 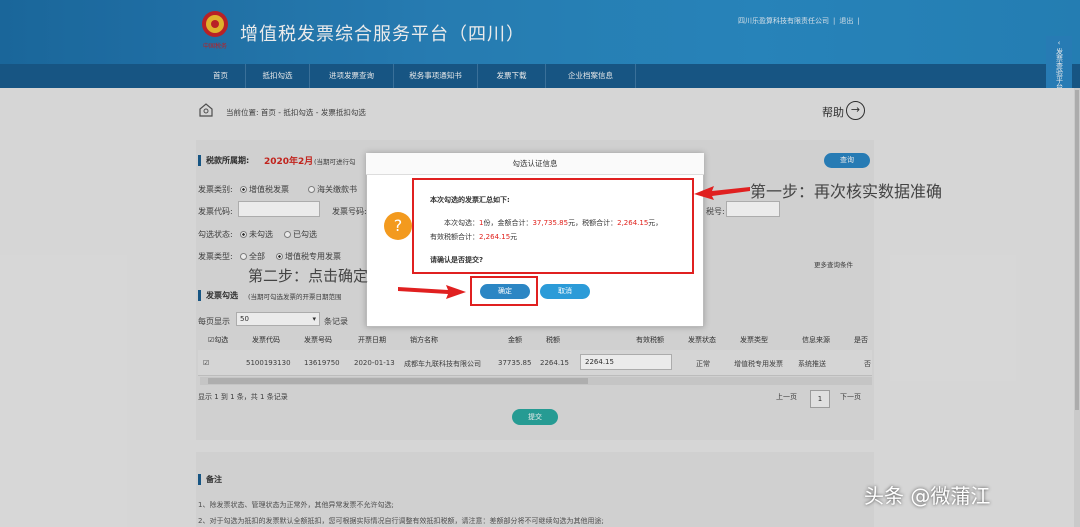 I want to click on tax-total: 2,264.15, so click(x=633, y=223).